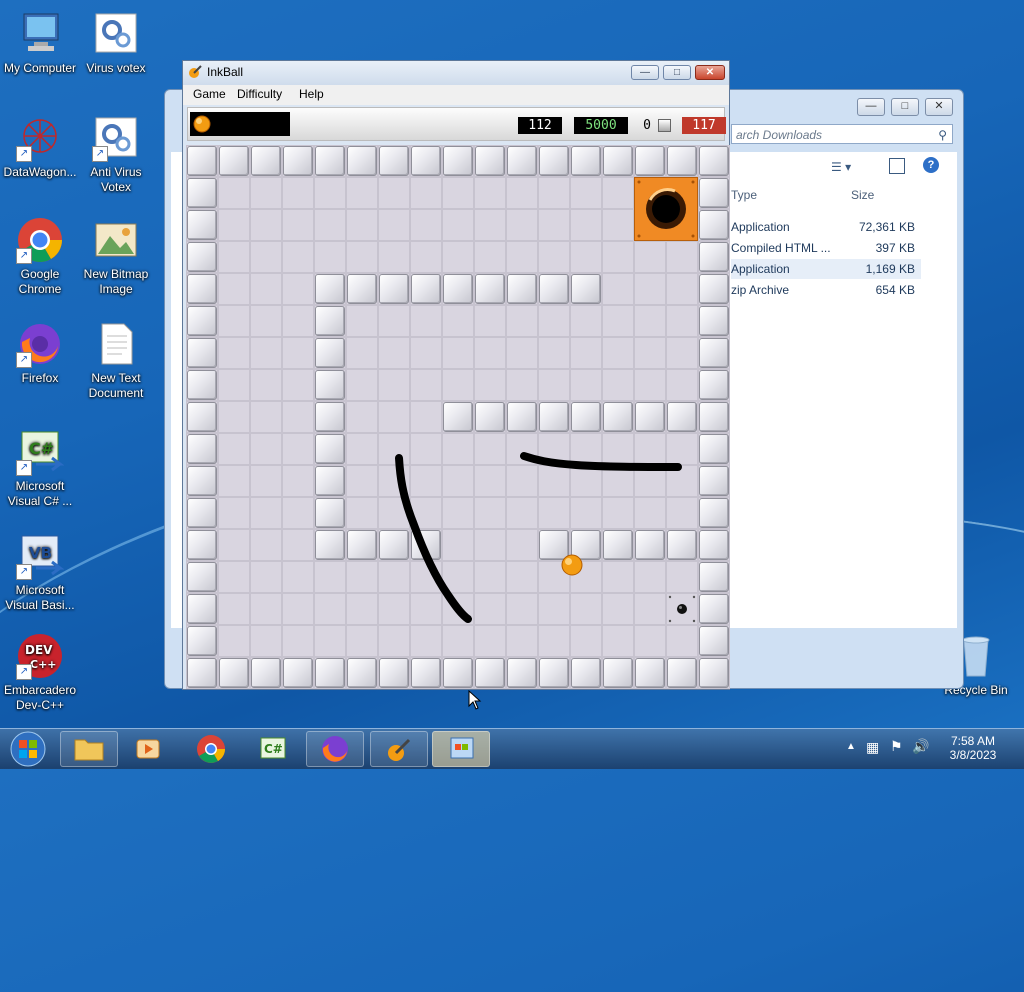 This screenshot has height=992, width=1024. Describe the element at coordinates (973, 741) in the screenshot. I see `clock-time: 7:58 AM` at that location.